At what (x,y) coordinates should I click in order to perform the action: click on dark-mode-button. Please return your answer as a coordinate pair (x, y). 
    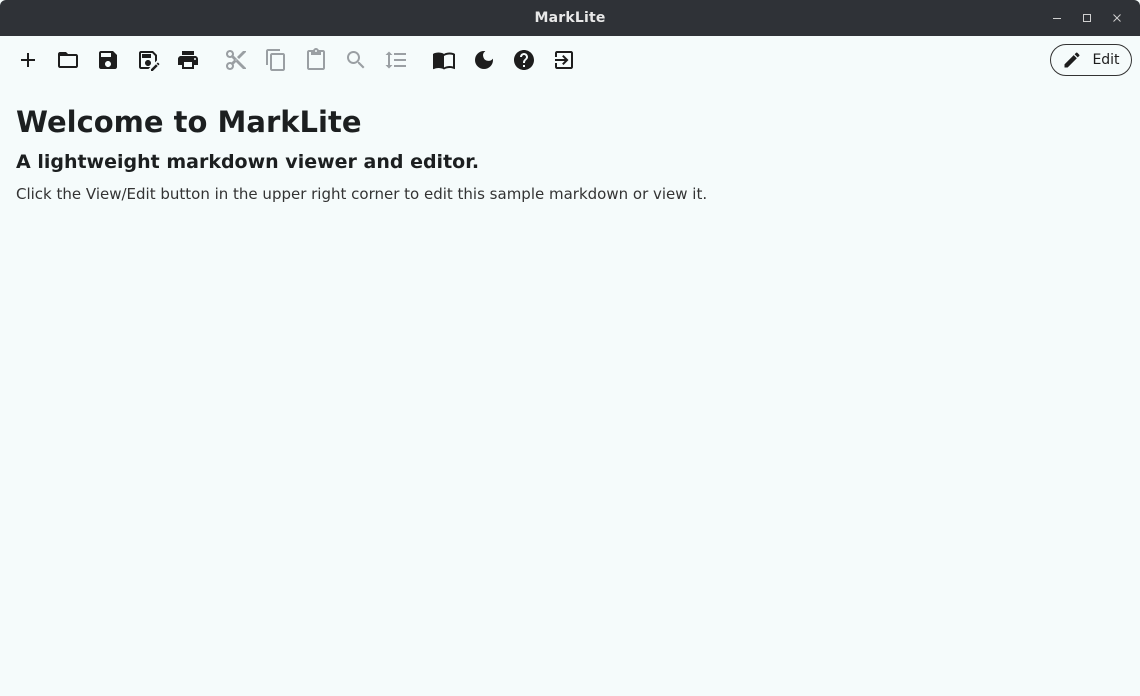
    Looking at the image, I should click on (484, 60).